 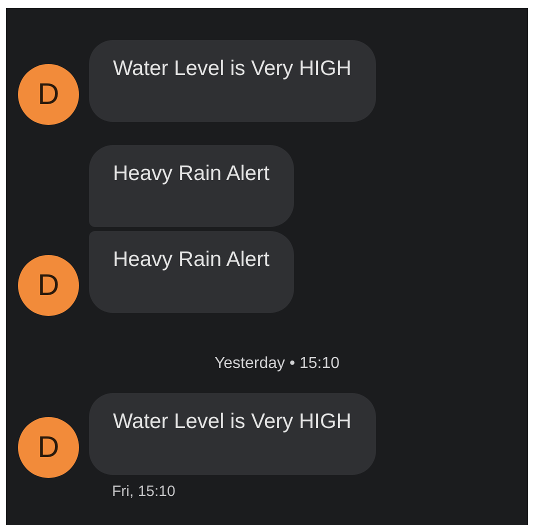 What do you see at coordinates (277, 364) in the screenshot?
I see `date-separator: Yesterday • 15:10` at bounding box center [277, 364].